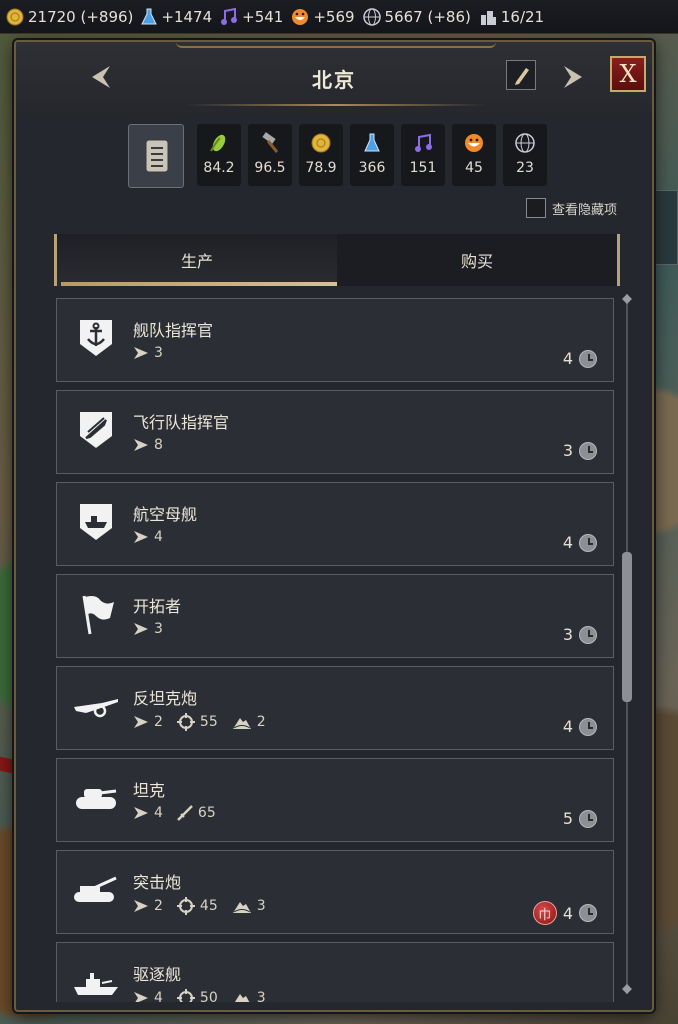 The image size is (678, 1024). I want to click on gold-icon, so click(321, 143).